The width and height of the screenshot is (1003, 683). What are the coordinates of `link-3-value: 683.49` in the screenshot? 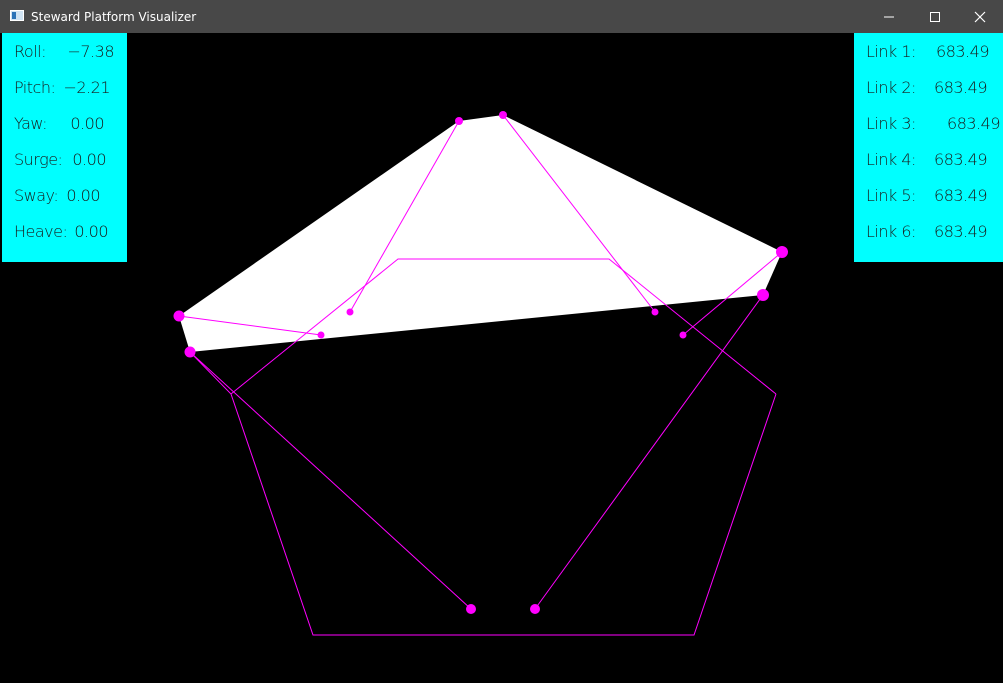 It's located at (973, 123).